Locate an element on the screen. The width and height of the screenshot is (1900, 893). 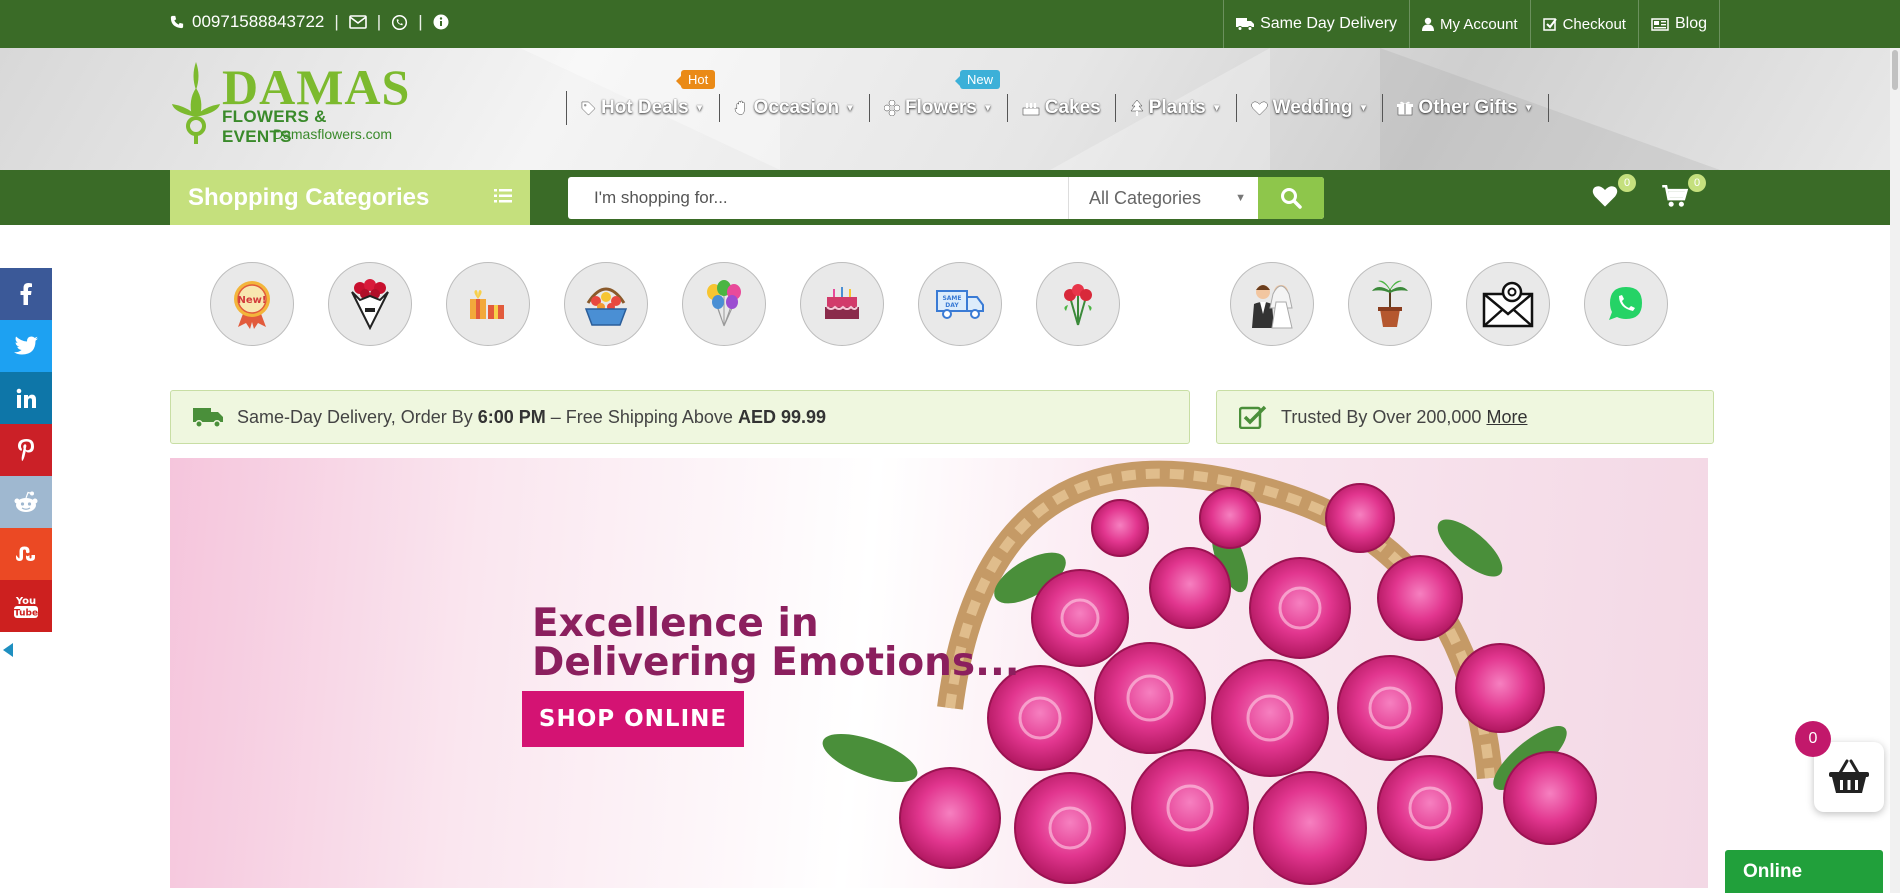
checkout-link: Checkout is located at coordinates (1583, 24).